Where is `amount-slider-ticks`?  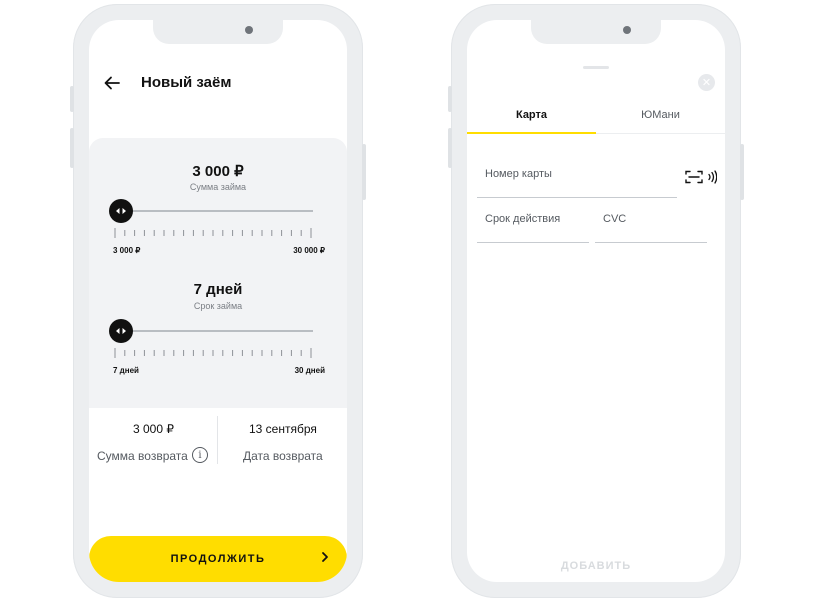
amount-slider-ticks is located at coordinates (213, 233).